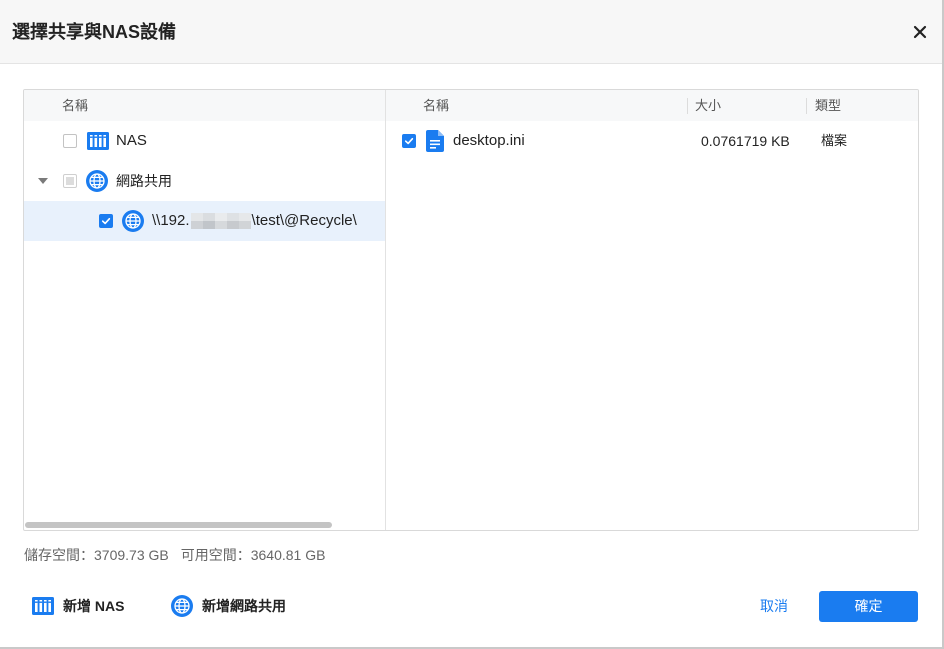 Image resolution: width=944 pixels, height=649 pixels. I want to click on tree-item-network-share: 網路共用, so click(204, 181).